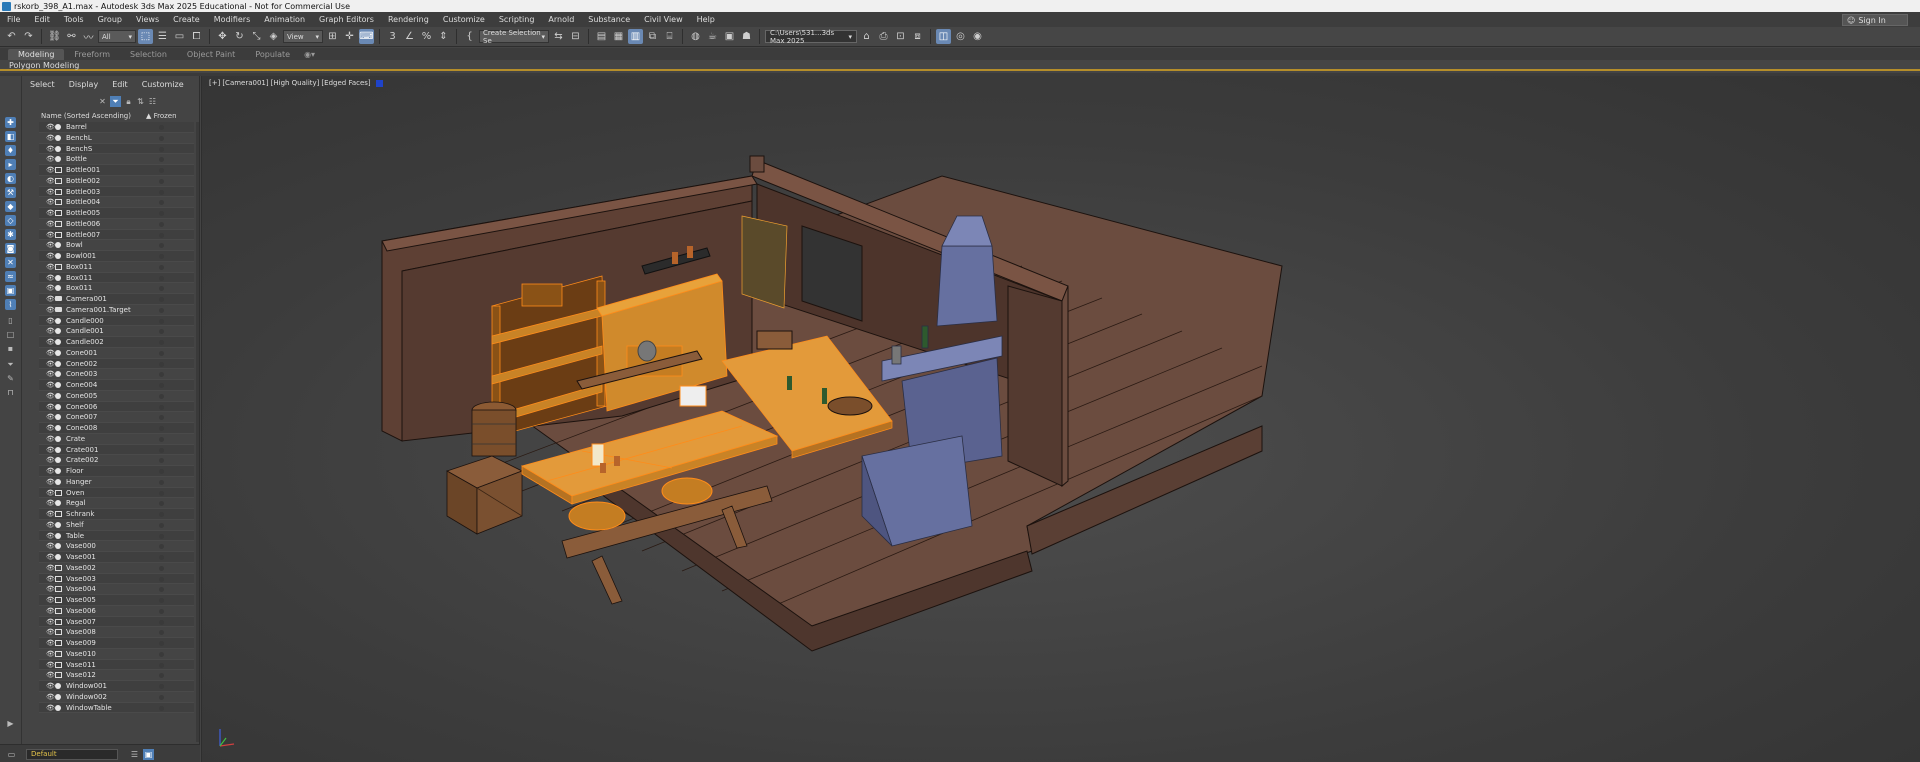 Image resolution: width=1920 pixels, height=762 pixels. What do you see at coordinates (42, 19) in the screenshot?
I see `menu-edit: Edit` at bounding box center [42, 19].